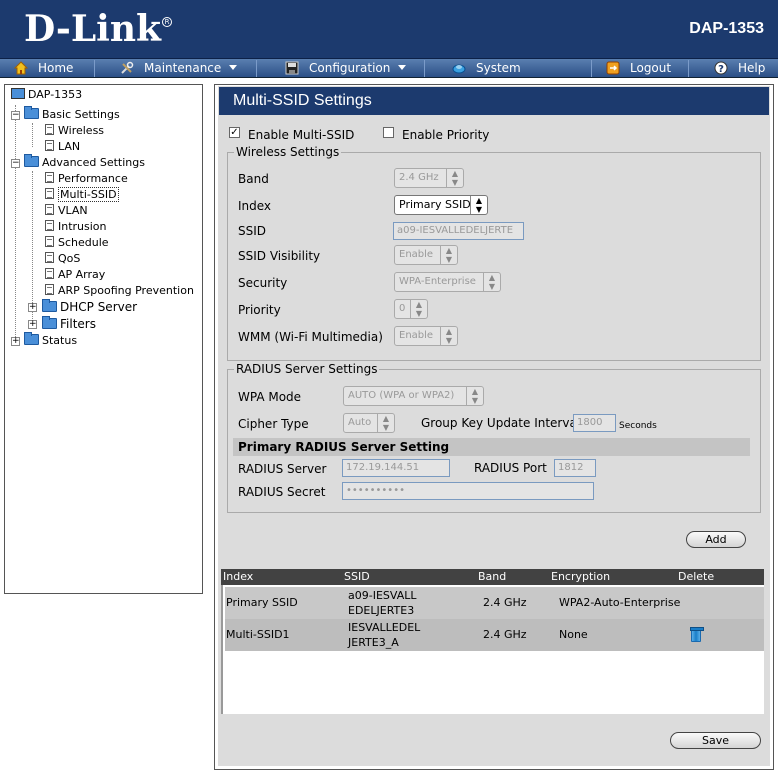 The image size is (778, 774). I want to click on tree-item-wireless: Wireless, so click(74, 131).